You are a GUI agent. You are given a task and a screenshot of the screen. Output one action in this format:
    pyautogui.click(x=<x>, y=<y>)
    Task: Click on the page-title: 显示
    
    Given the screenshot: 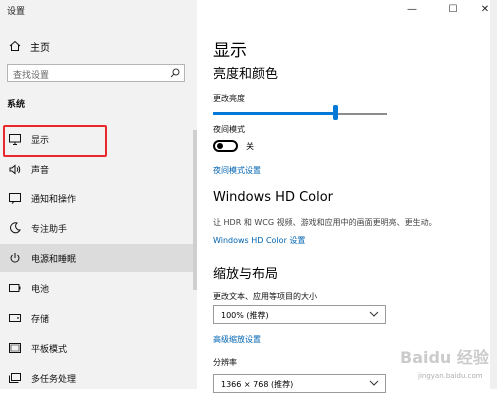 What is the action you would take?
    pyautogui.click(x=230, y=51)
    